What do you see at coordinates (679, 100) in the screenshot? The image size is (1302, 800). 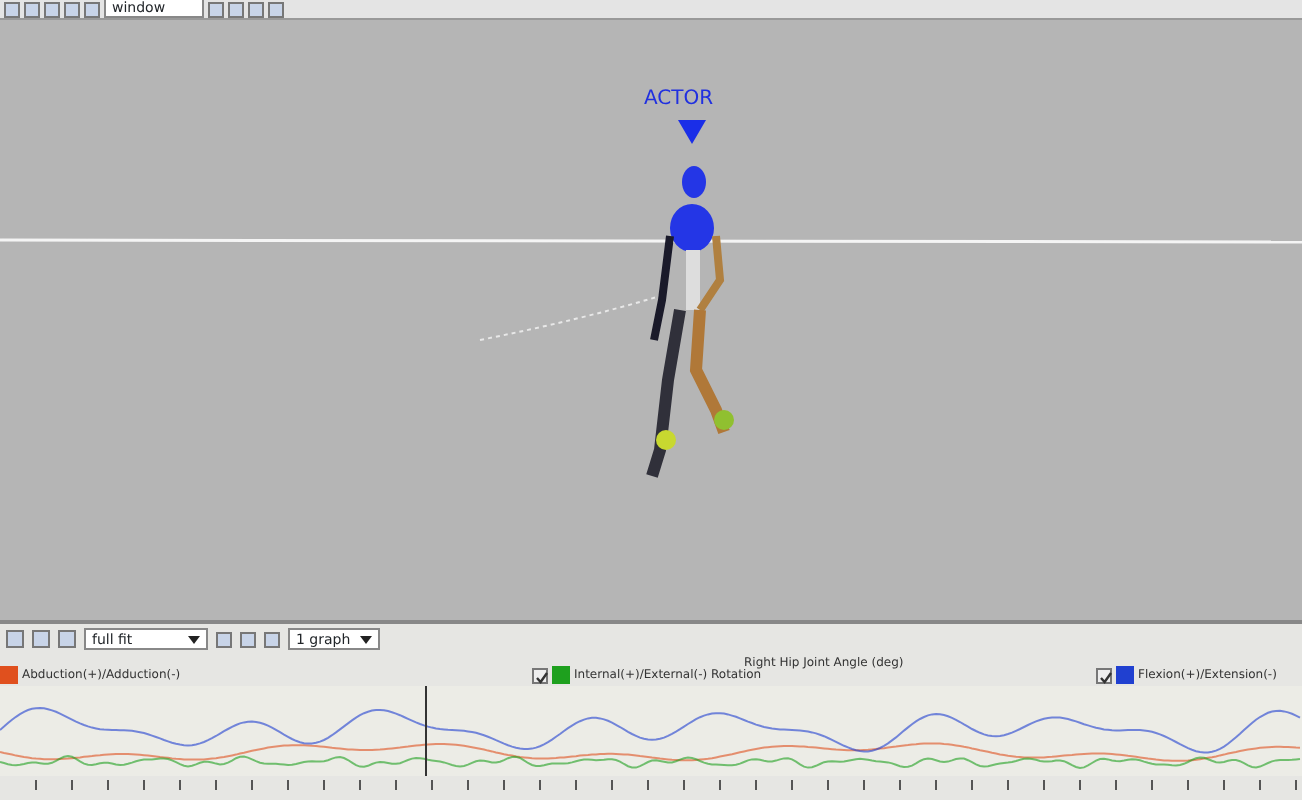 I see `actor-label: ACTOR` at bounding box center [679, 100].